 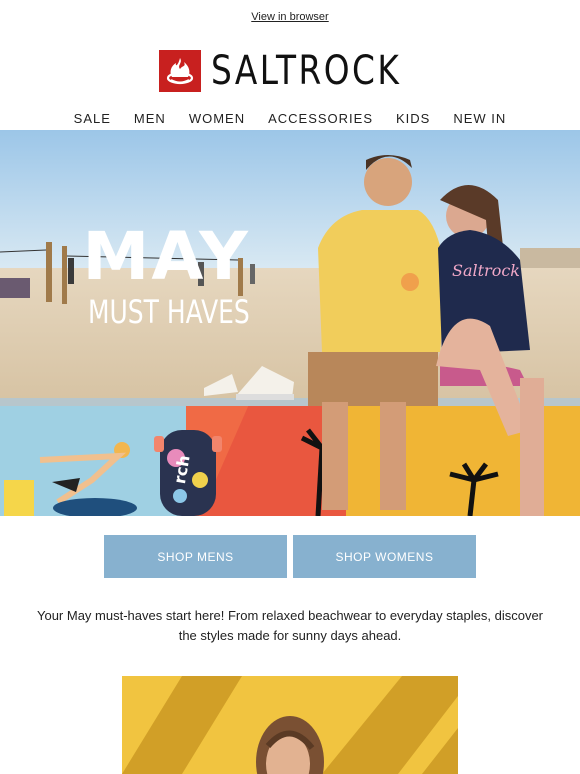 I want to click on hero-headline: MAY, so click(x=166, y=256).